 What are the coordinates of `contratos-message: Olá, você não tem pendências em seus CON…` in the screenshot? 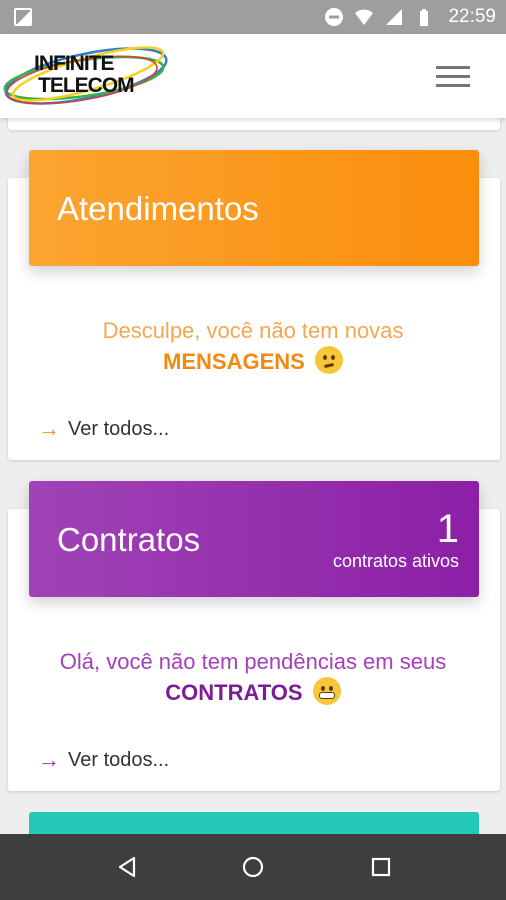 It's located at (253, 677).